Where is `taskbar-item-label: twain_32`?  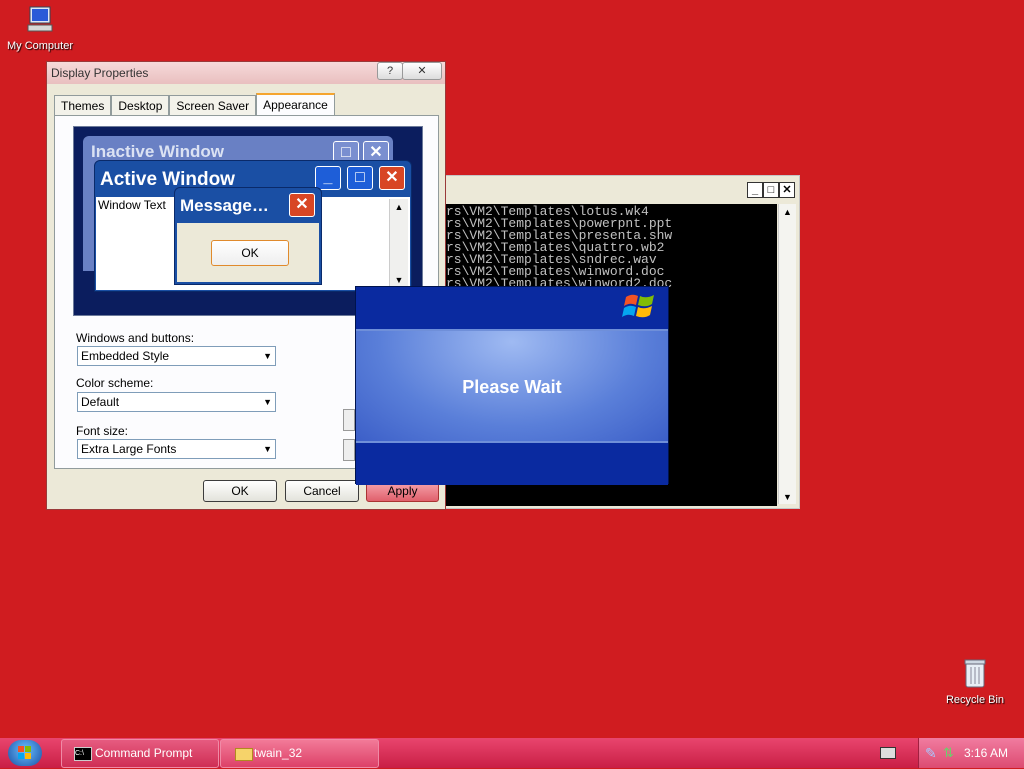 taskbar-item-label: twain_32 is located at coordinates (278, 753).